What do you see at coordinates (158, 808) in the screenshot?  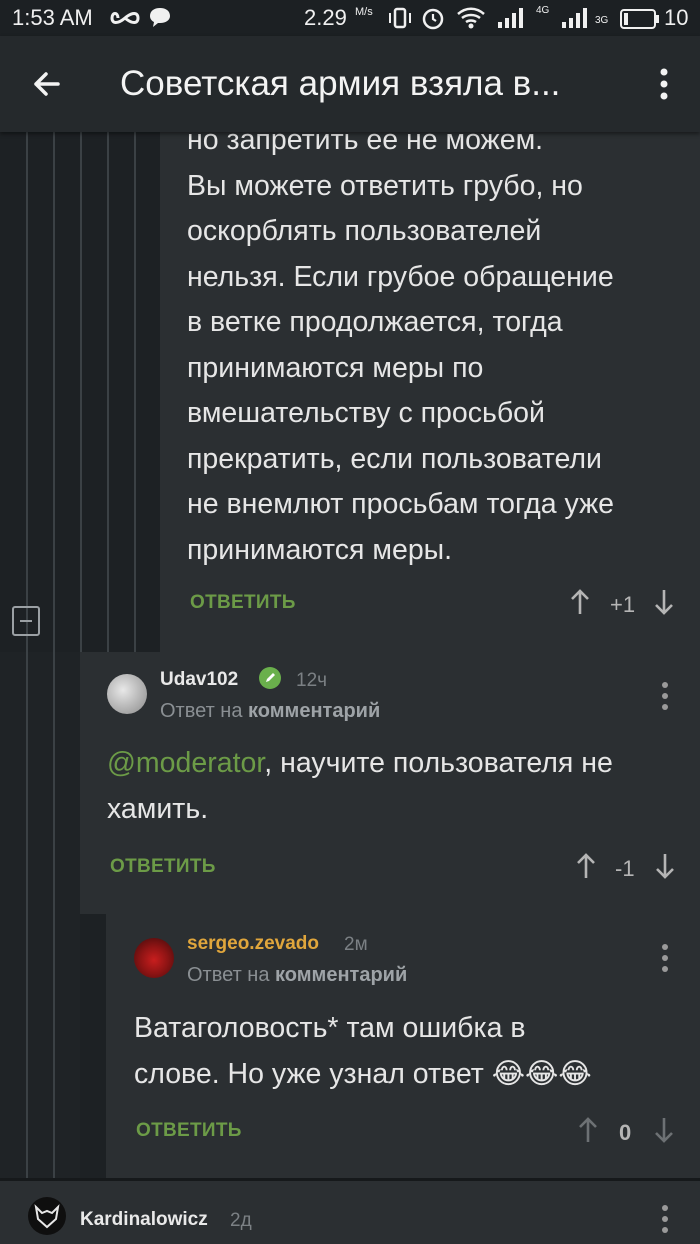 I see `comment-line: хамить.` at bounding box center [158, 808].